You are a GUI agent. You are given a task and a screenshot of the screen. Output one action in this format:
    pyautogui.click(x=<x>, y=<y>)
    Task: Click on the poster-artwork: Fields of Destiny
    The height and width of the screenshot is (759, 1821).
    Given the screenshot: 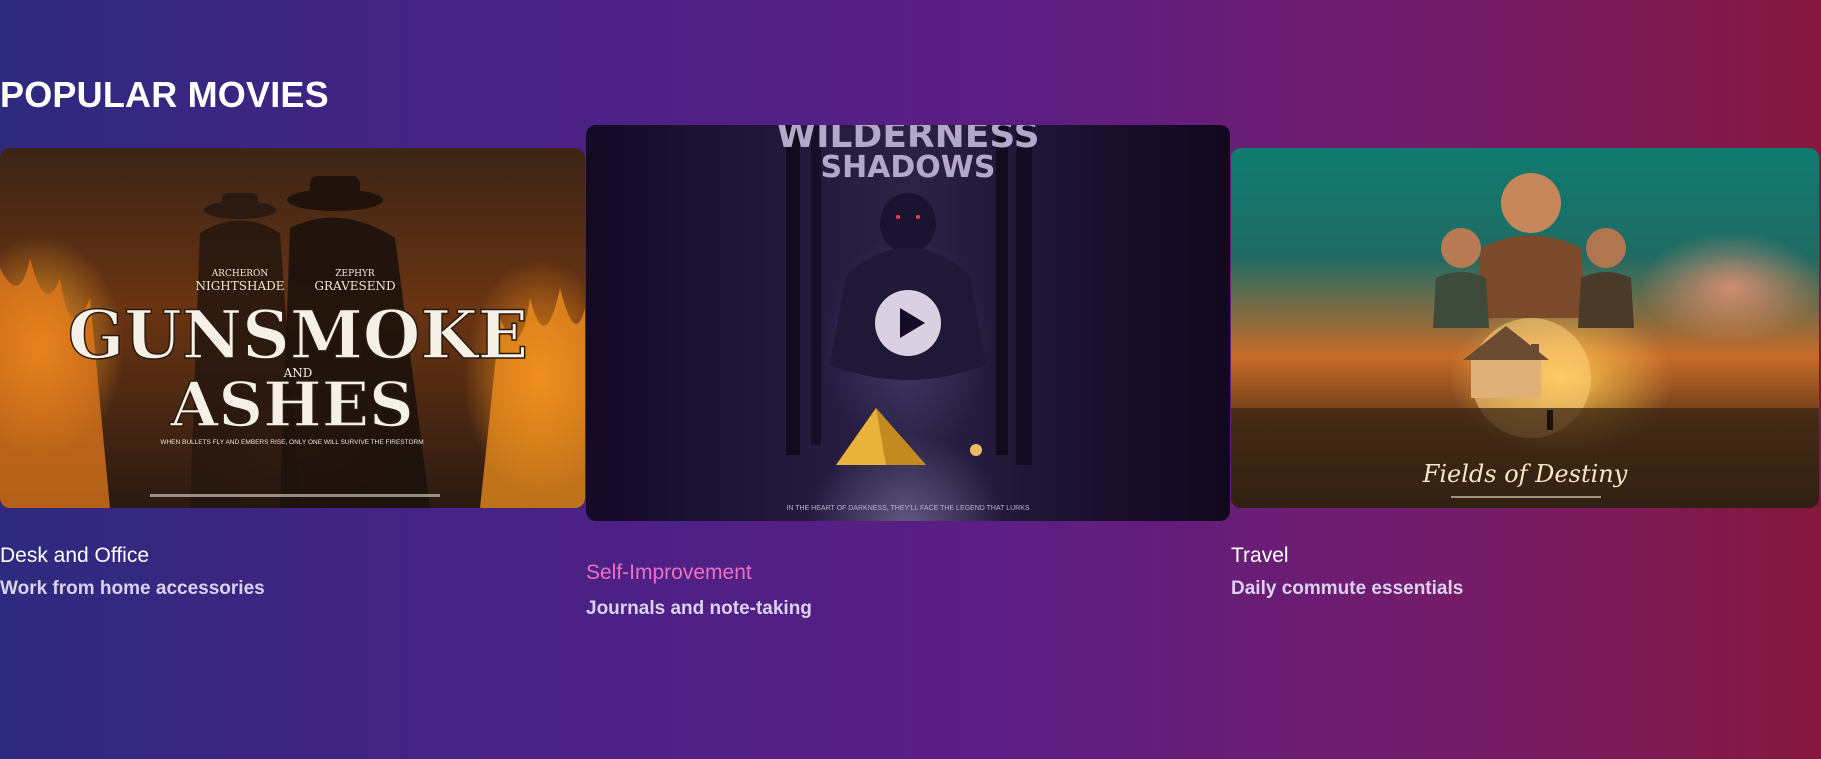 What is the action you would take?
    pyautogui.click(x=1525, y=340)
    